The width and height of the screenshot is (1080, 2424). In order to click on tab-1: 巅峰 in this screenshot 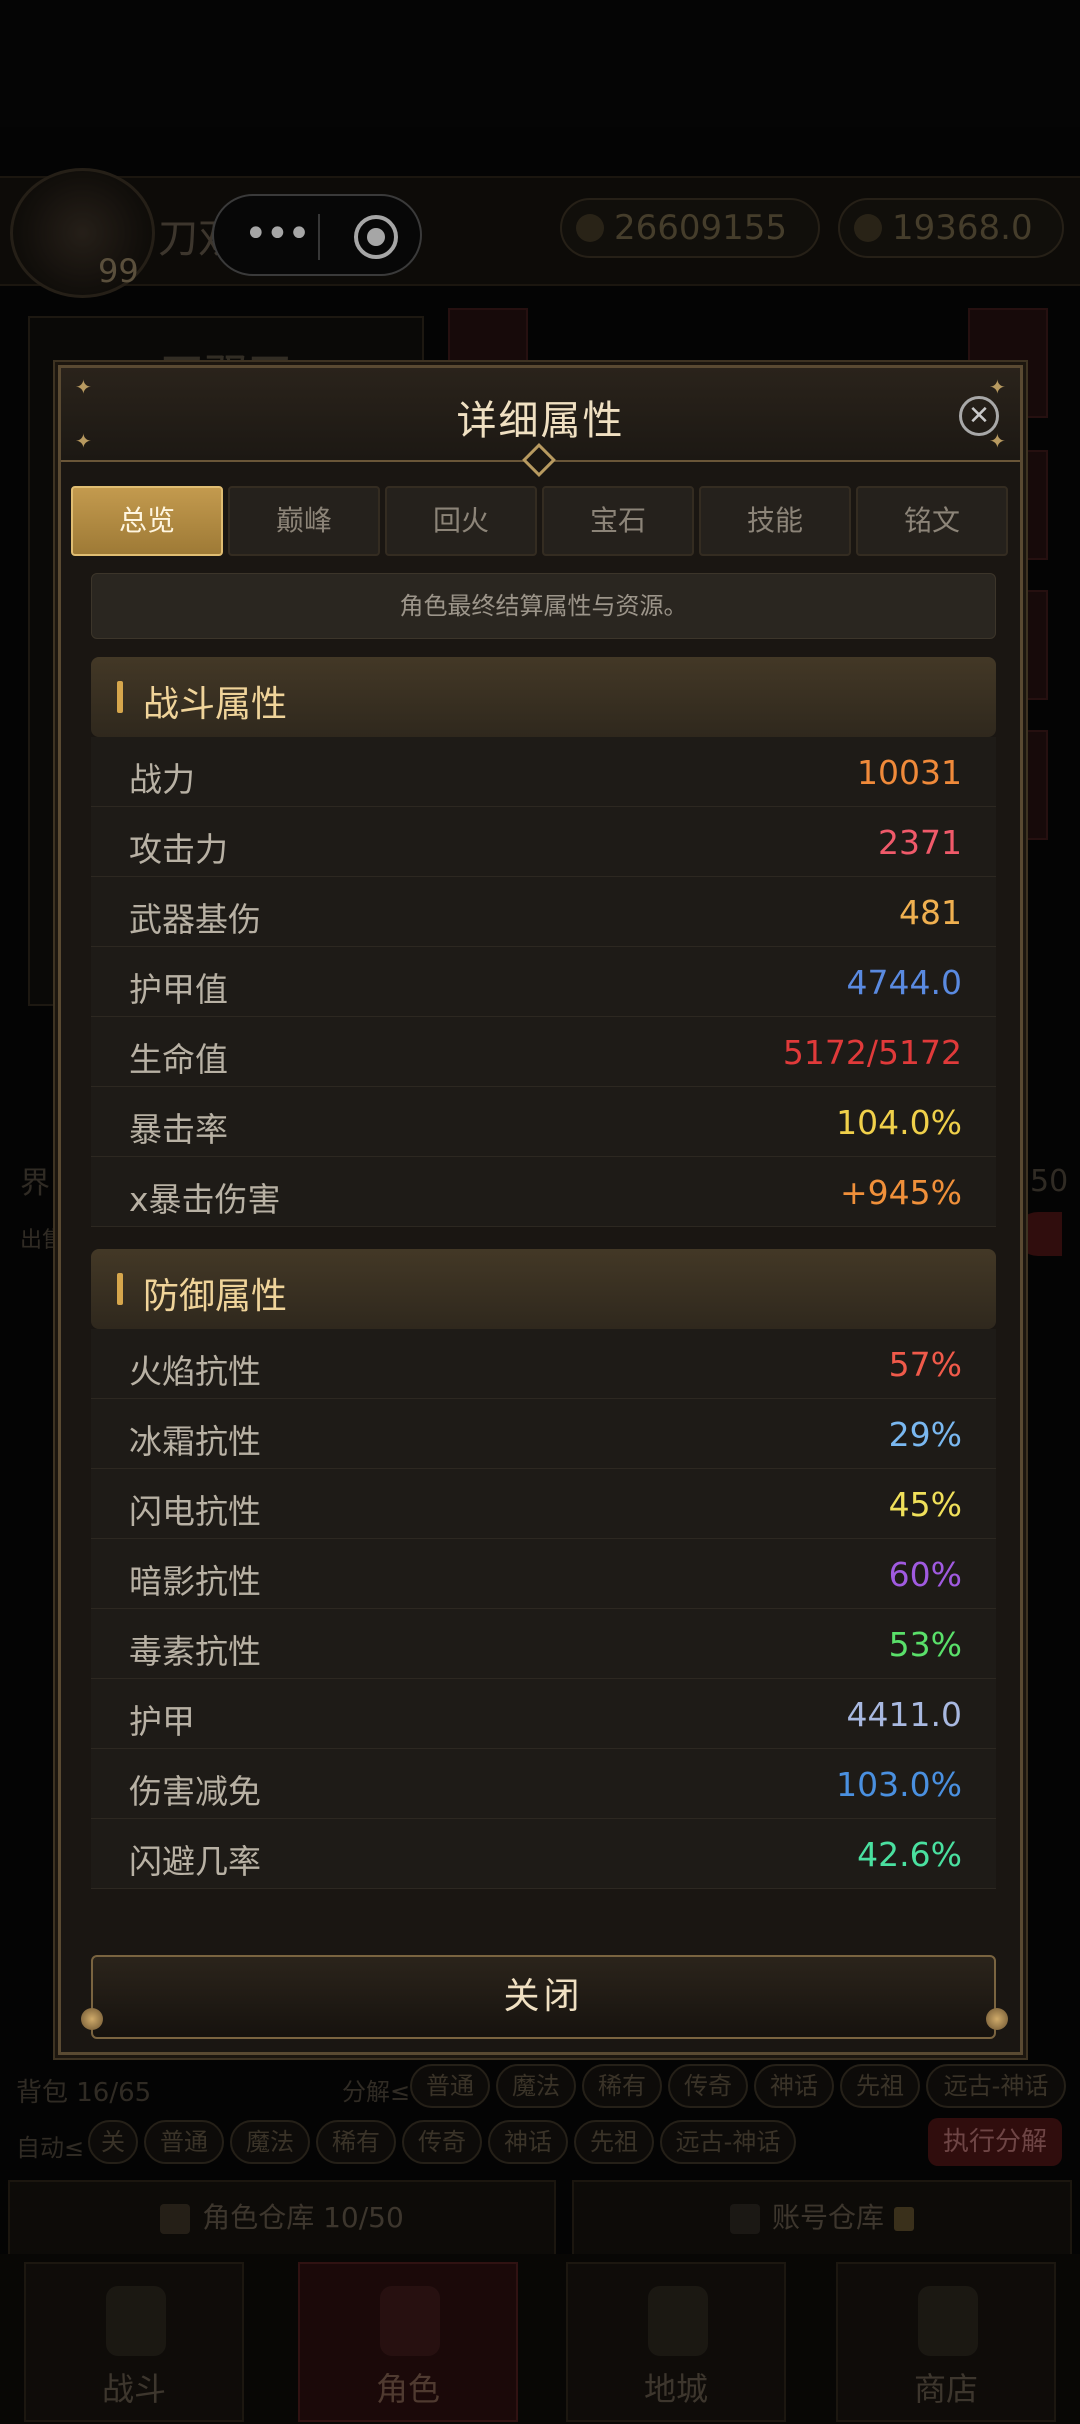, I will do `click(304, 521)`.